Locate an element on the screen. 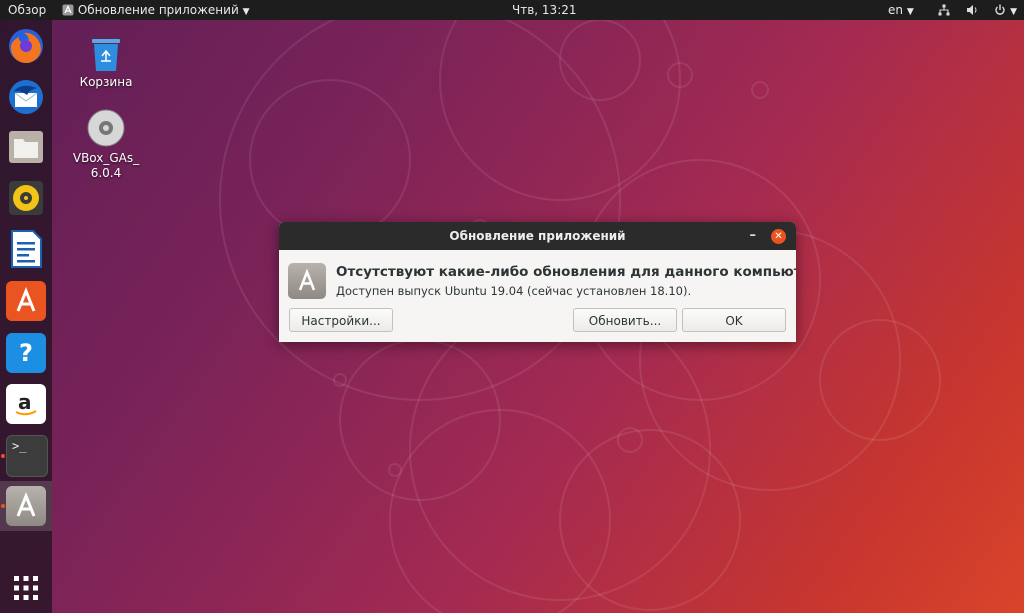  writer-icon is located at coordinates (26, 249).